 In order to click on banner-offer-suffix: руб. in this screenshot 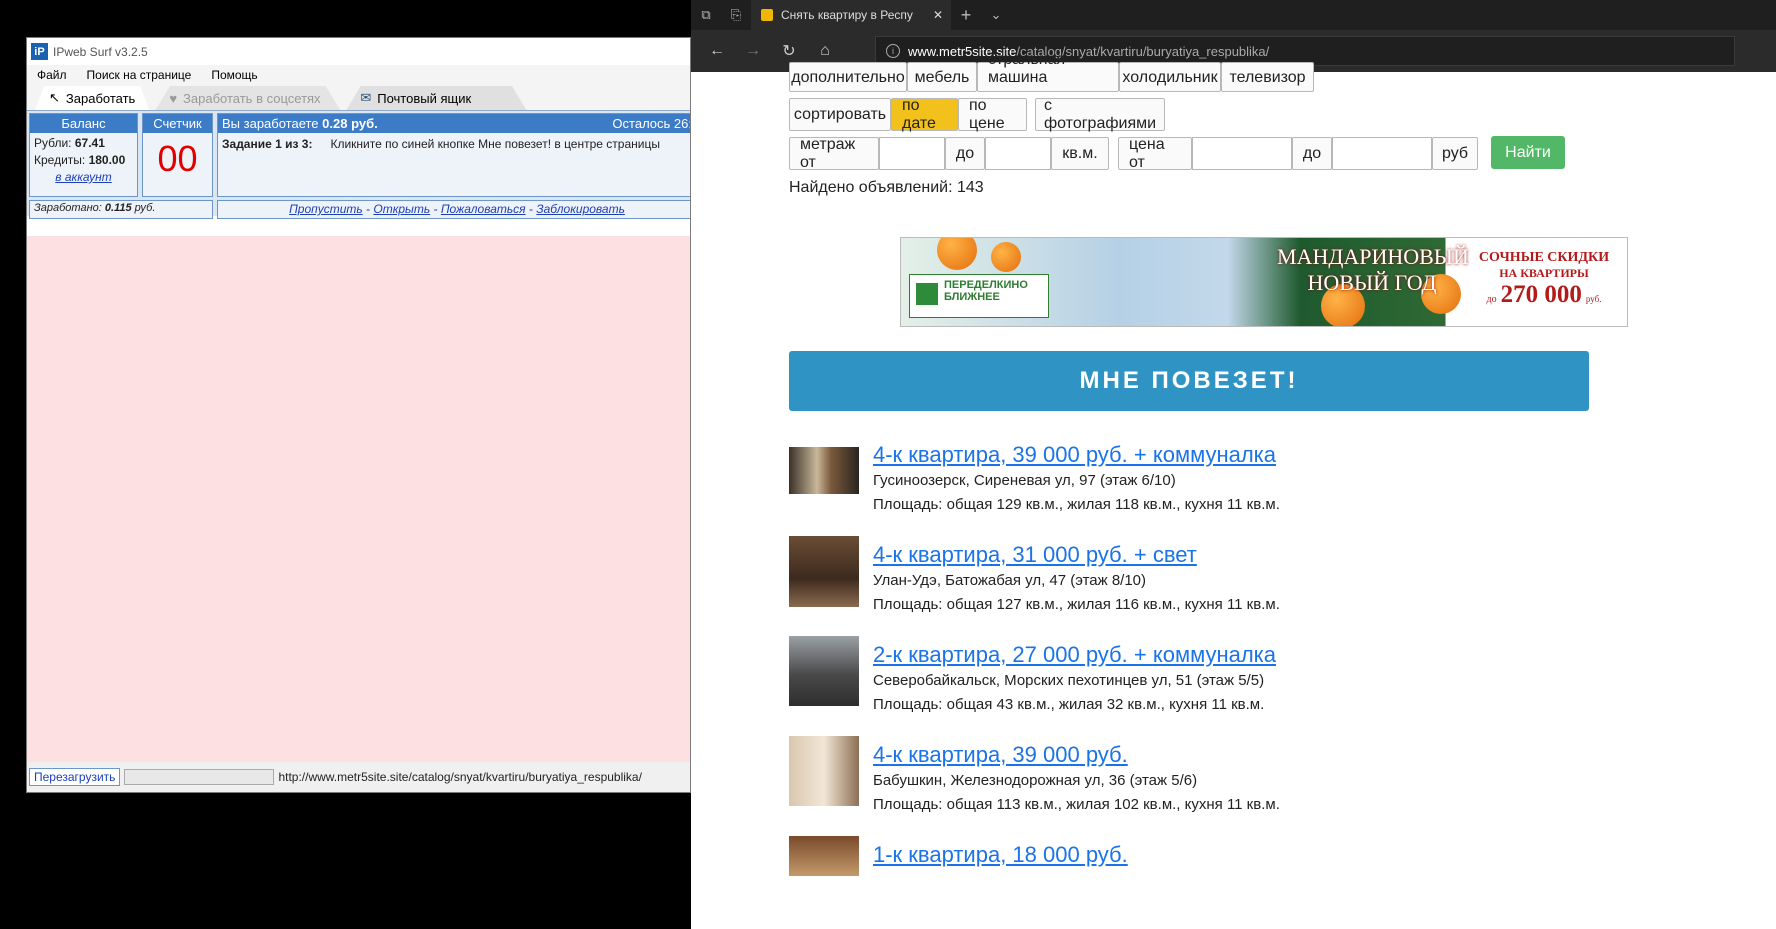, I will do `click(1593, 299)`.